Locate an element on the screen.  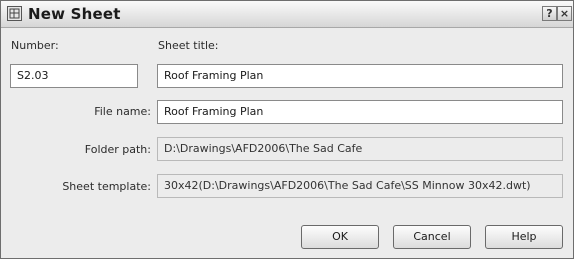
folder-path-label: Folder path: is located at coordinates (117, 149).